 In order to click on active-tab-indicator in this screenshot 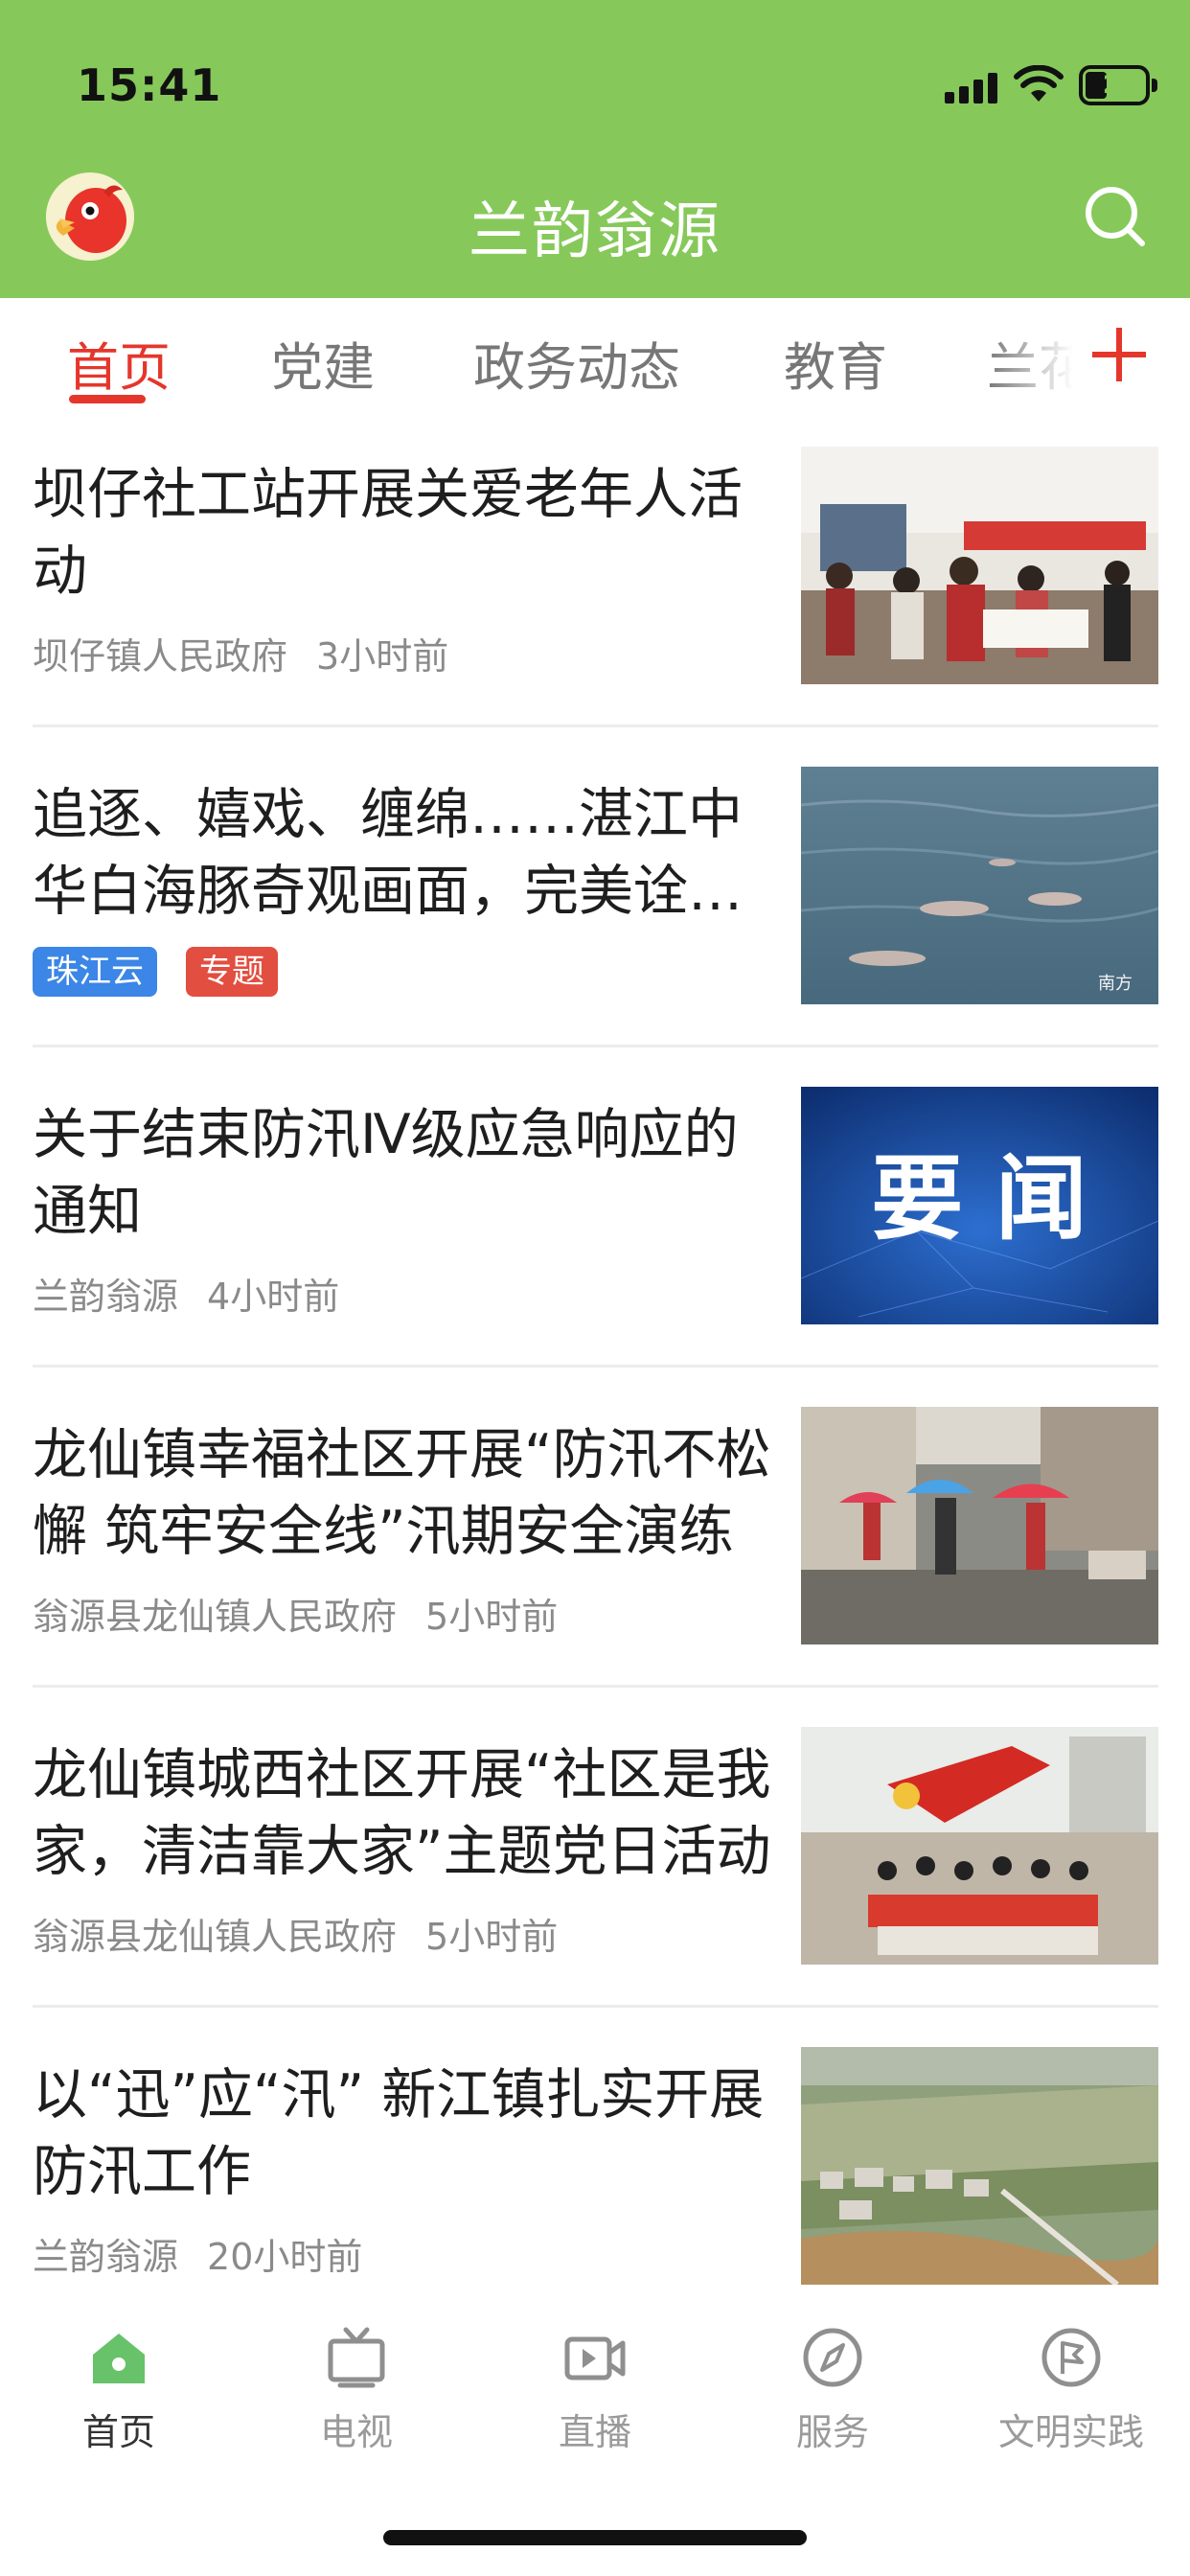, I will do `click(107, 399)`.